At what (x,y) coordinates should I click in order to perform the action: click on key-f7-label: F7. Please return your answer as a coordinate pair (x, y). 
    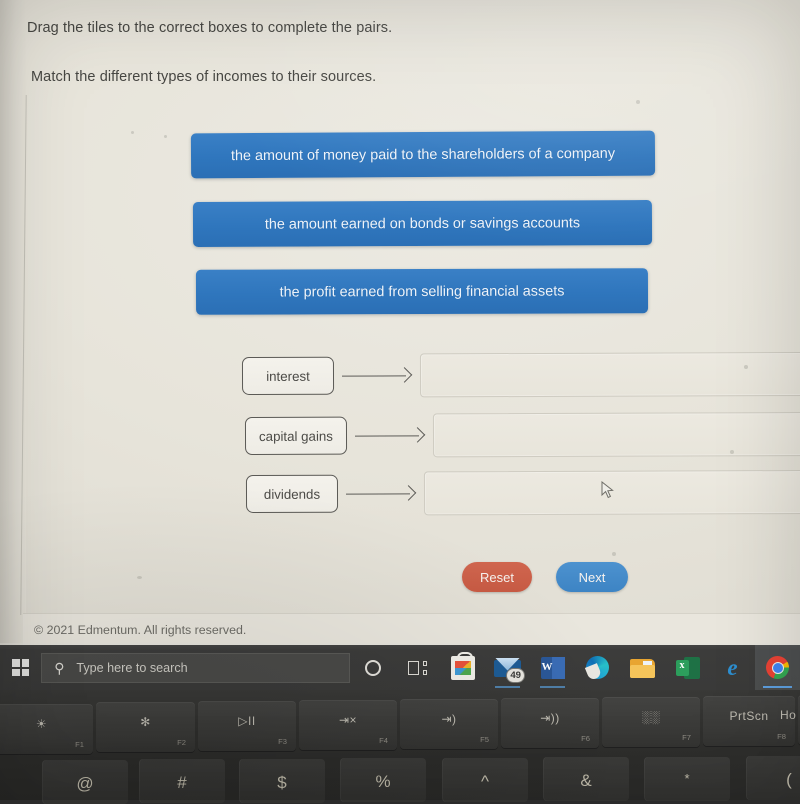
    Looking at the image, I should click on (686, 737).